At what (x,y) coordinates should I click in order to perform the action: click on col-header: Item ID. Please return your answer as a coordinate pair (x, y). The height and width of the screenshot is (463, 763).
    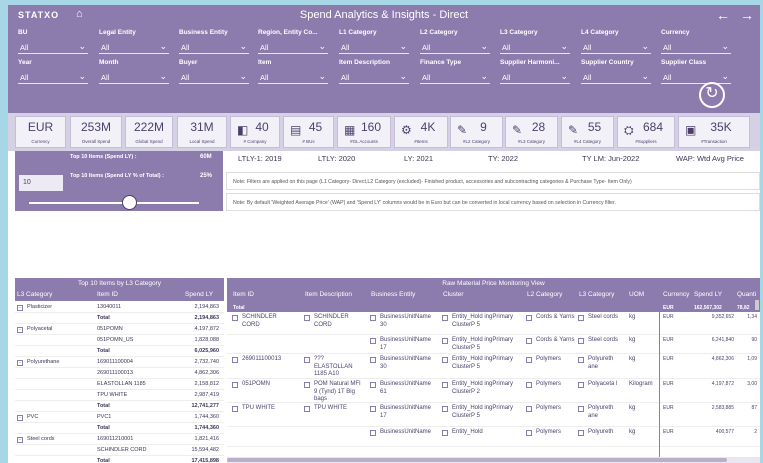
    Looking at the image, I should click on (243, 294).